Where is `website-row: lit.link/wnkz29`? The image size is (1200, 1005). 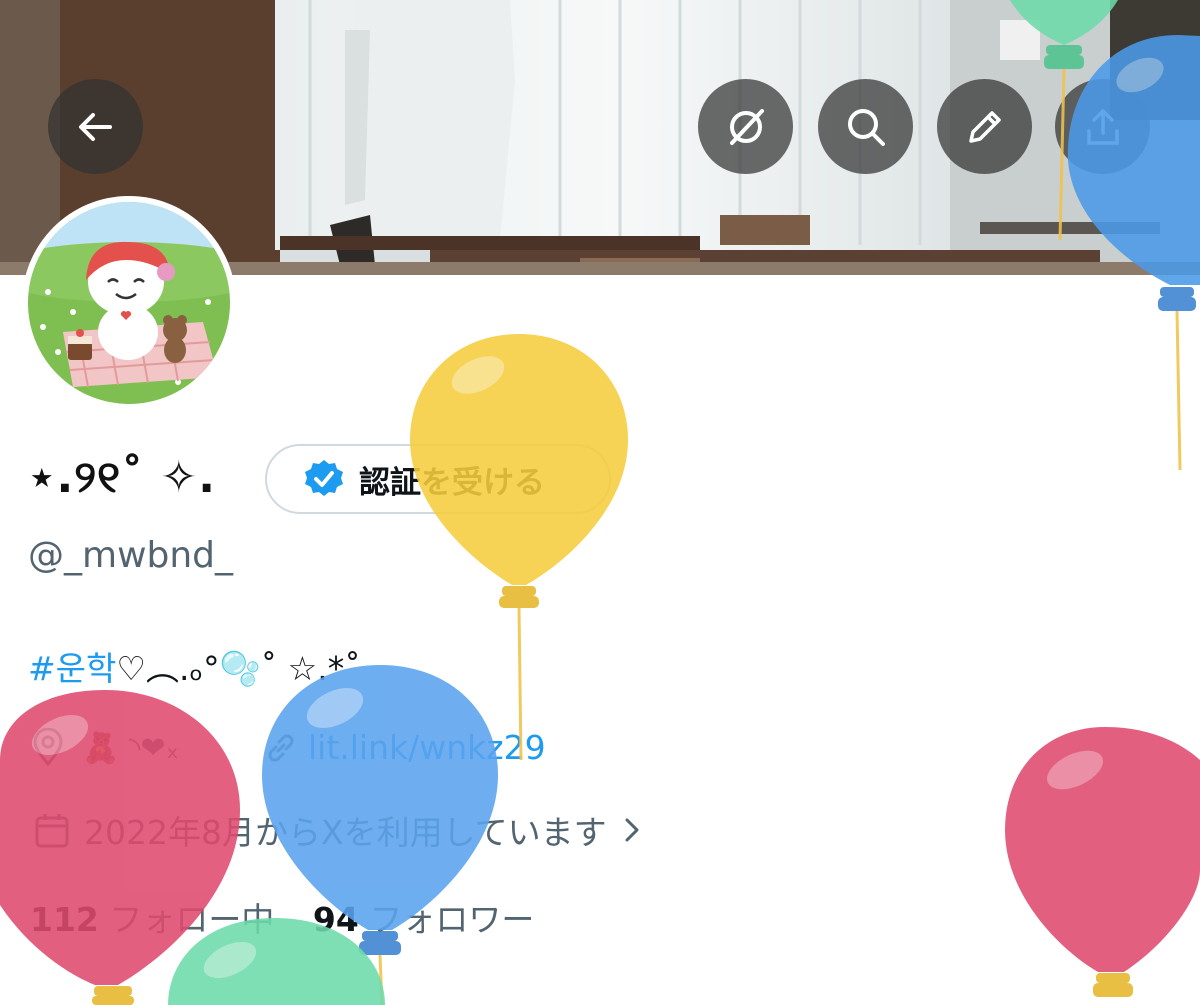 website-row: lit.link/wnkz29 is located at coordinates (404, 747).